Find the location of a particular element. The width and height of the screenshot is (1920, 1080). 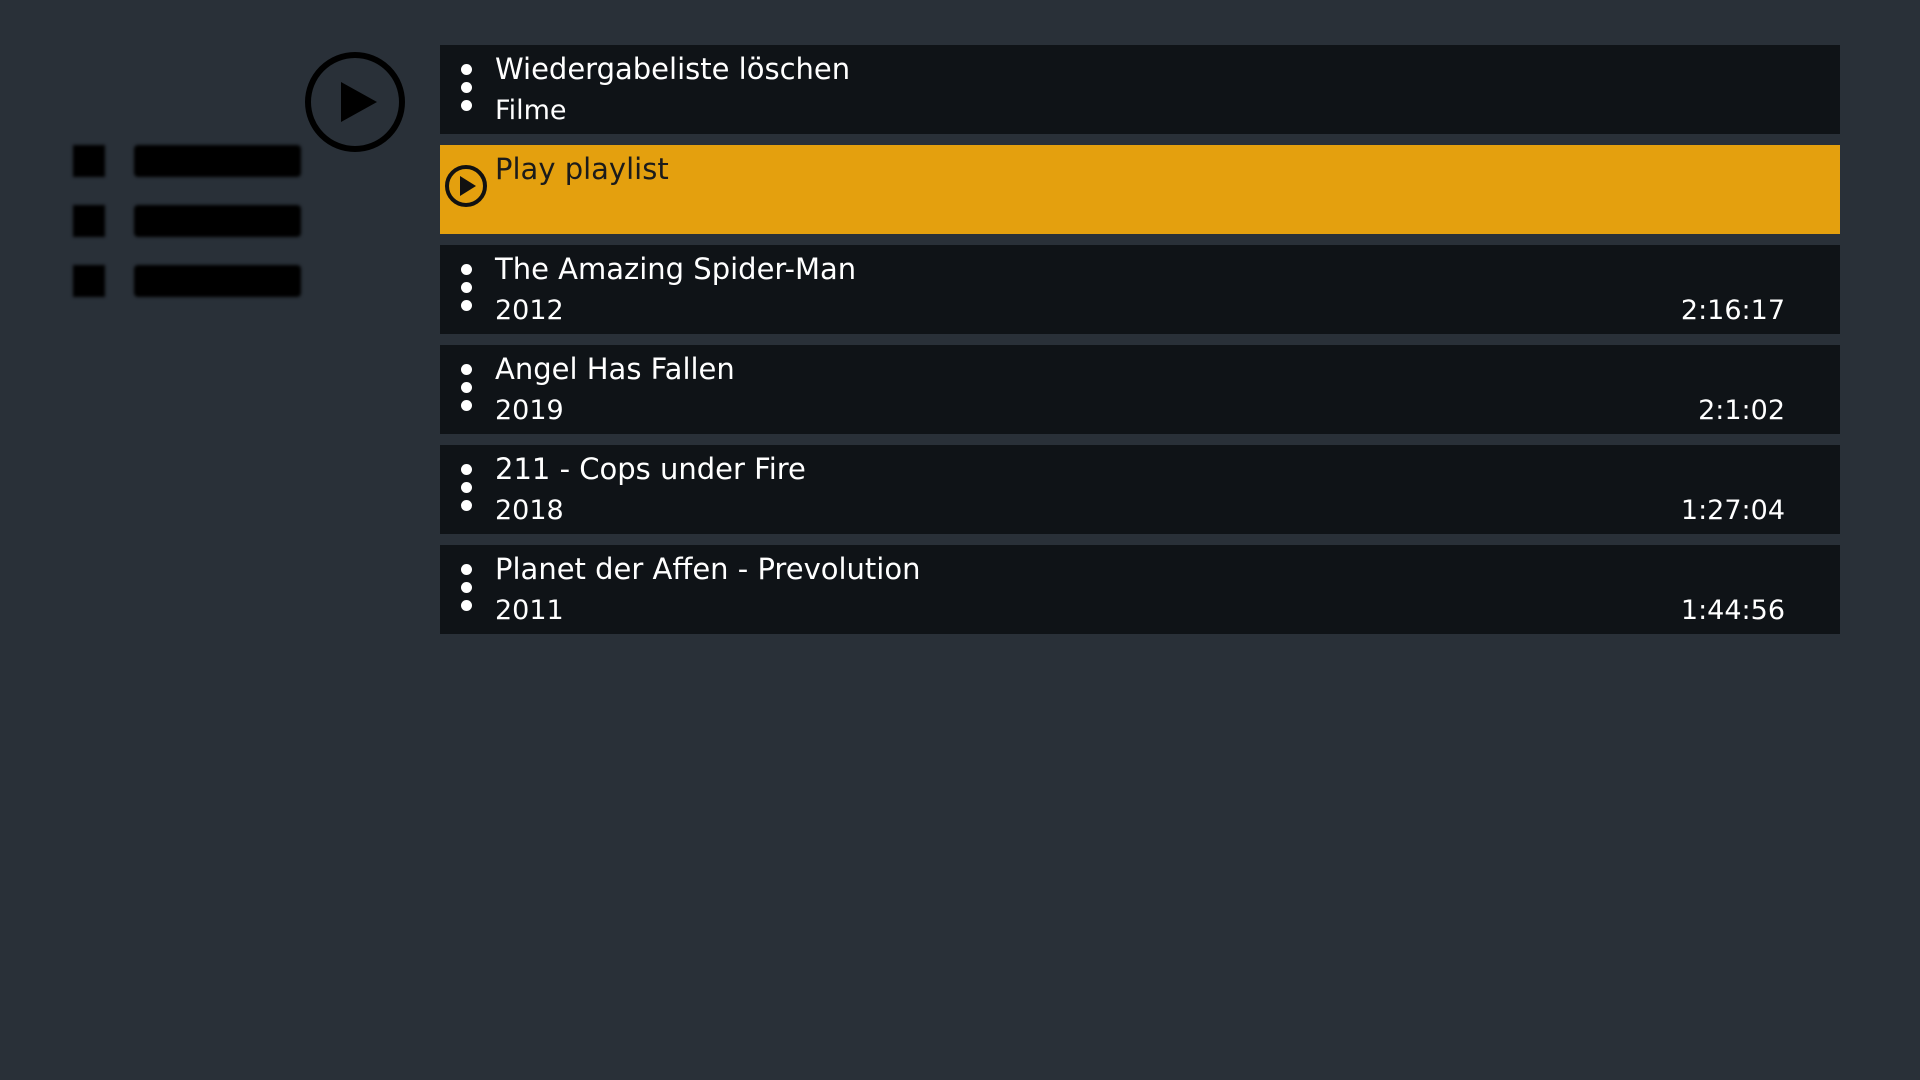

list-item-play-playlist: Play playlist is located at coordinates (1140, 189).